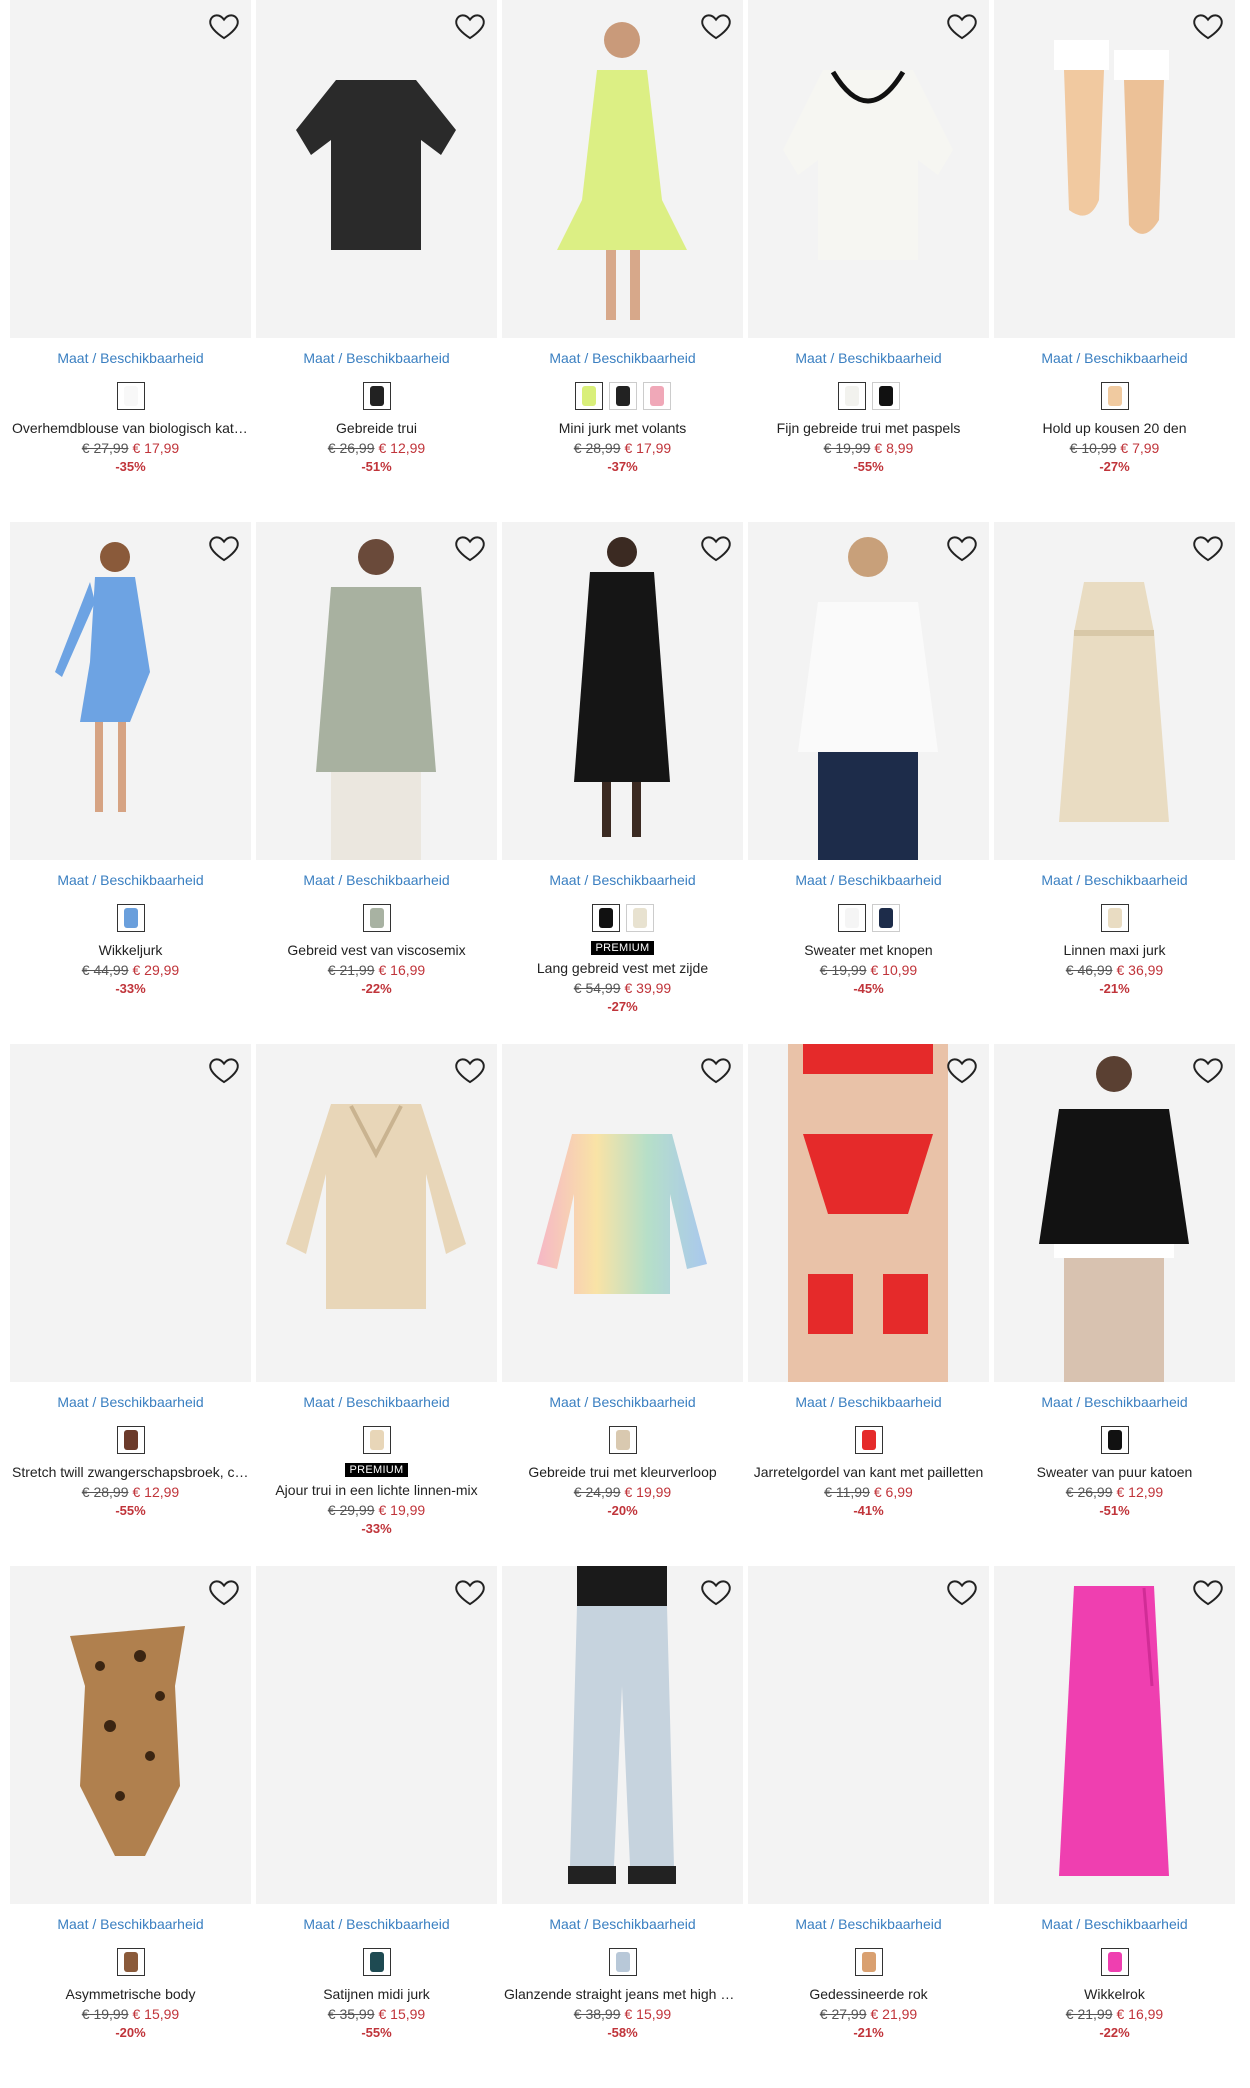 The image size is (1250, 2088). Describe the element at coordinates (622, 968) in the screenshot. I see `product-name: Lang gebreid vest met zijde` at that location.